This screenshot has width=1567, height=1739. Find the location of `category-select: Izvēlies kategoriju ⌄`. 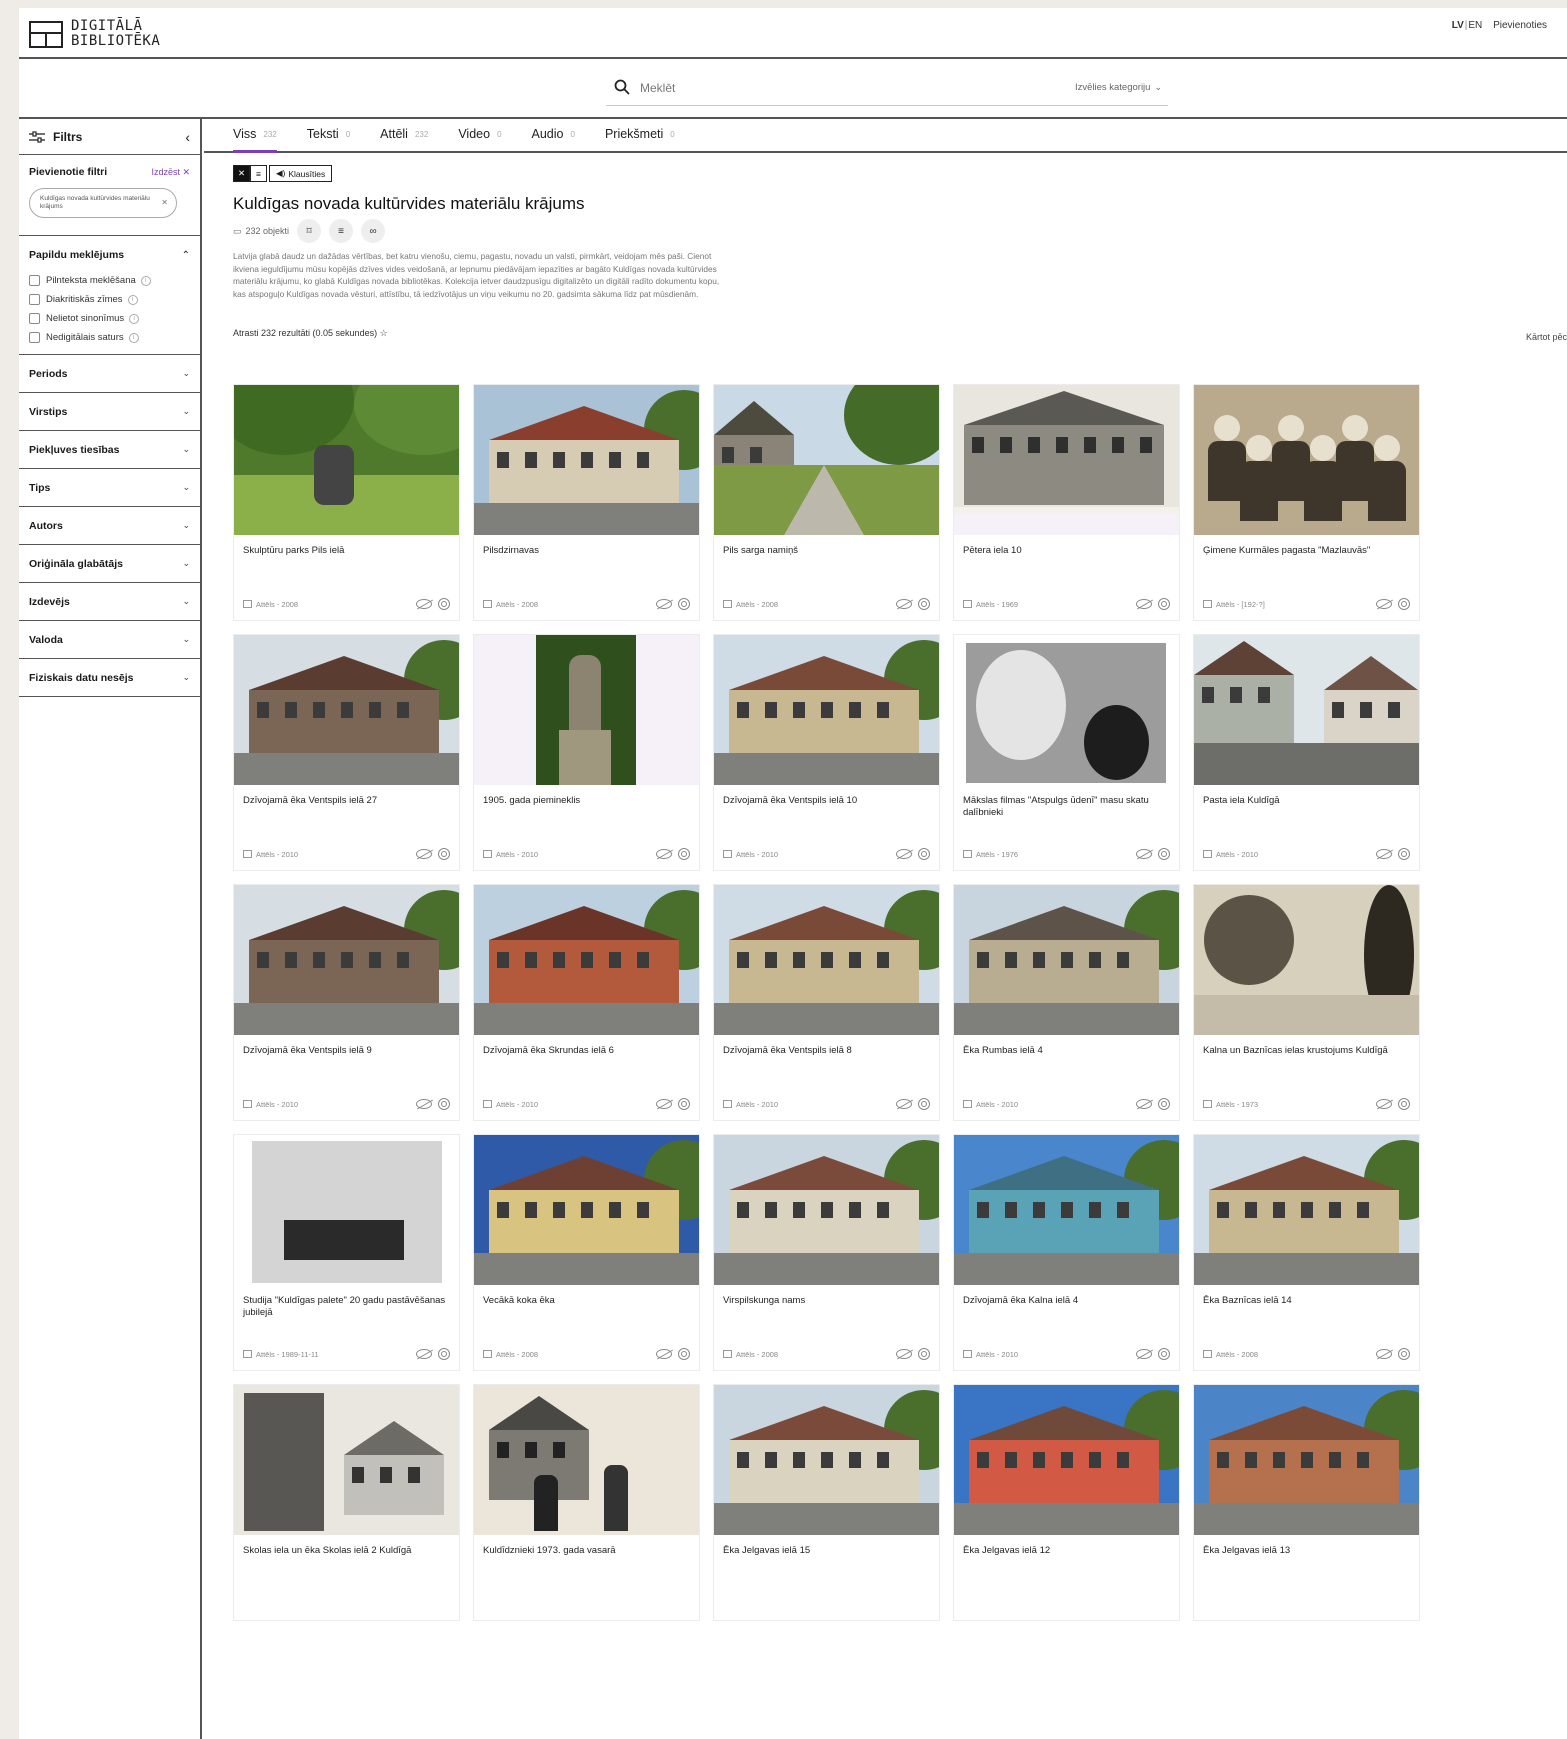

category-select: Izvēlies kategoriju ⌄ is located at coordinates (1118, 87).